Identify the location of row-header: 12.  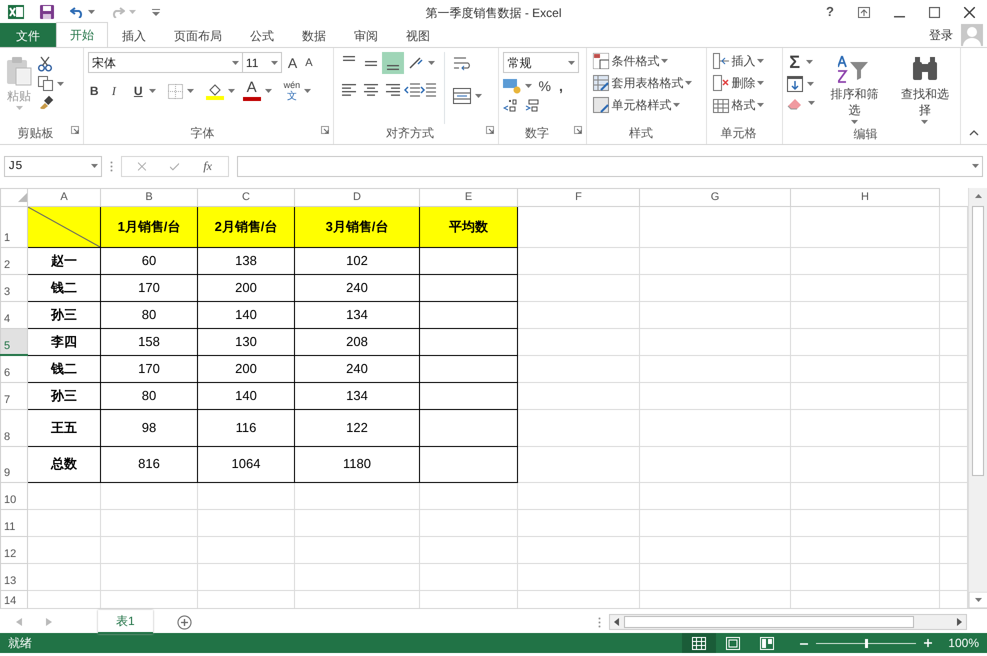
(14, 549).